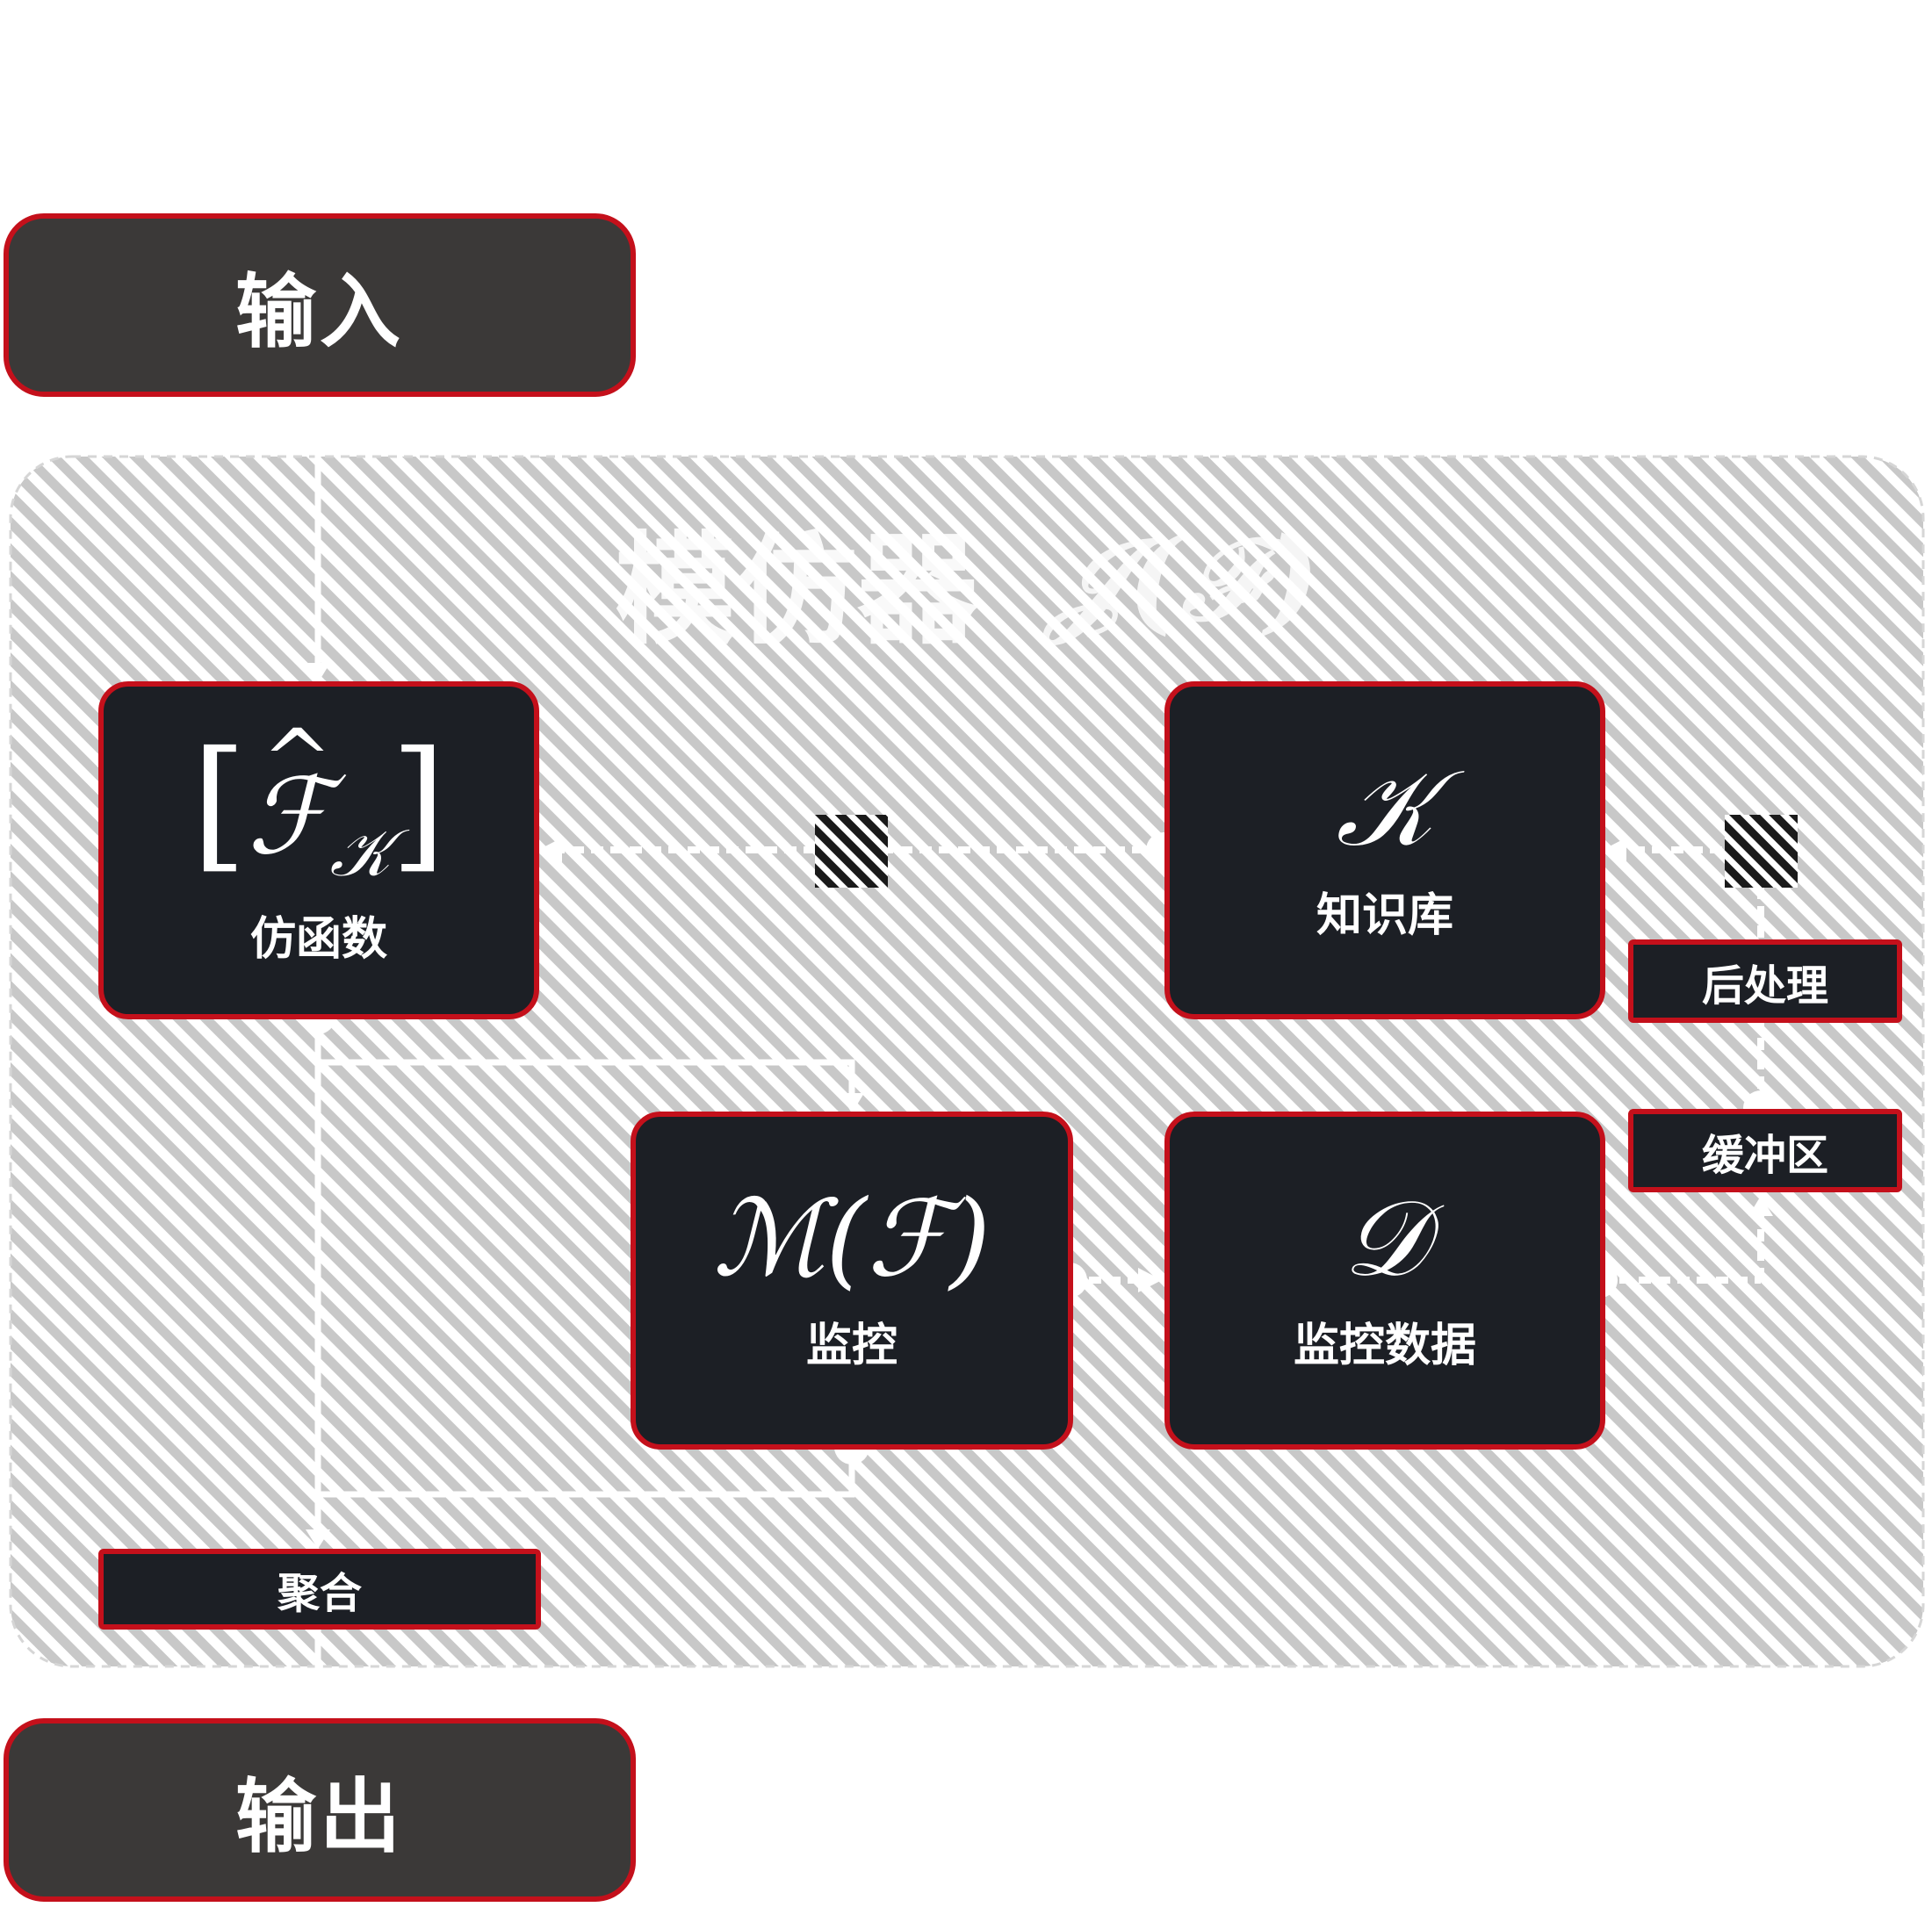  Describe the element at coordinates (1765, 986) in the screenshot. I see `postprocess-label: 后处理` at that location.